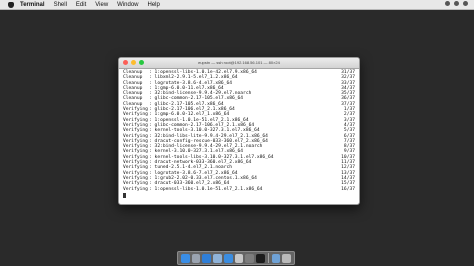 The width and height of the screenshot is (474, 266). Describe the element at coordinates (286, 258) in the screenshot. I see `trash-icon` at that location.